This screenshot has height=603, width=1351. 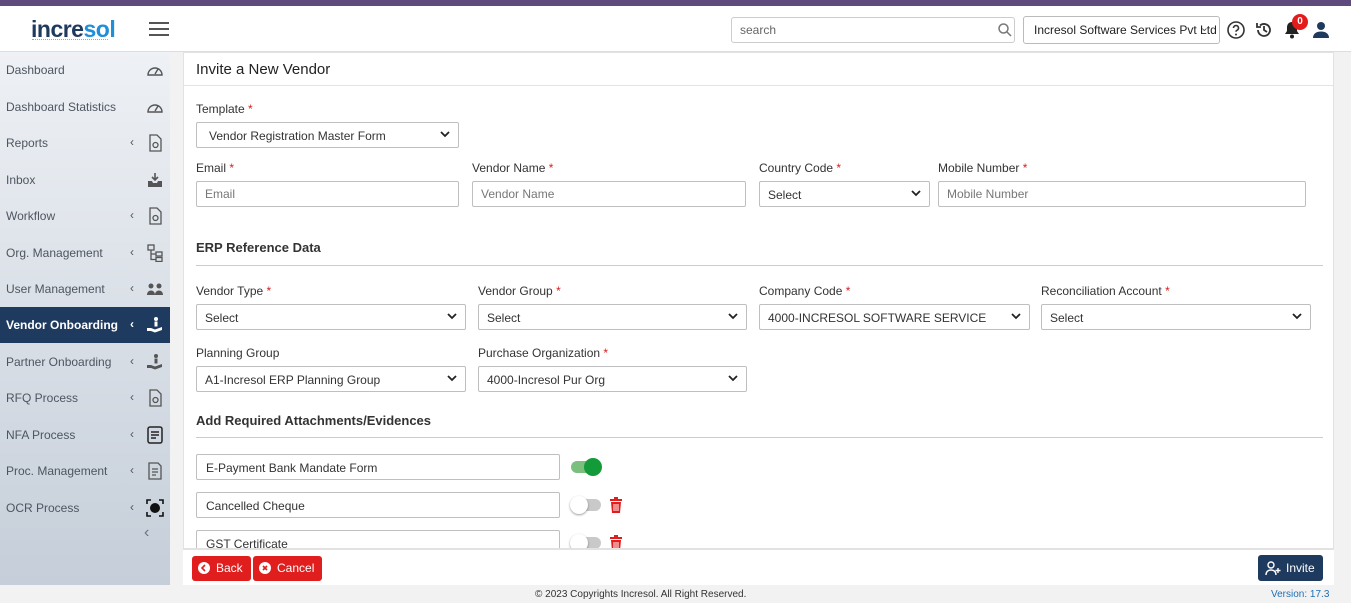 What do you see at coordinates (146, 533) in the screenshot?
I see `sidebar-collapse-icon: ‹` at bounding box center [146, 533].